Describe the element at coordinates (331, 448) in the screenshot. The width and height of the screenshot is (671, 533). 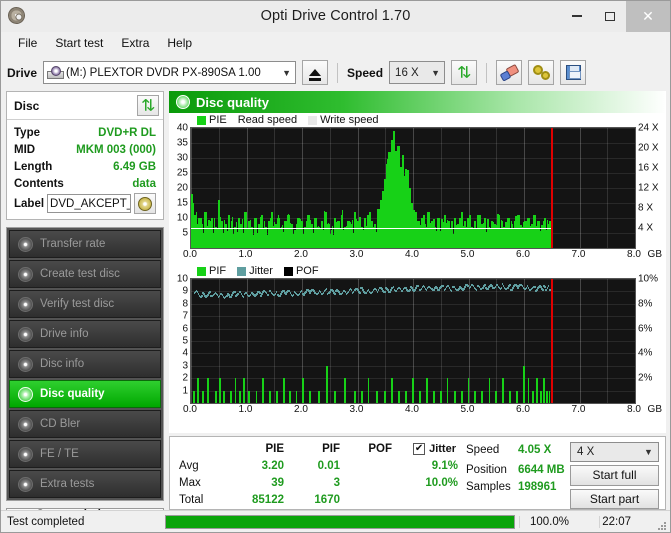
I see `stats-col-pif: PIF` at that location.